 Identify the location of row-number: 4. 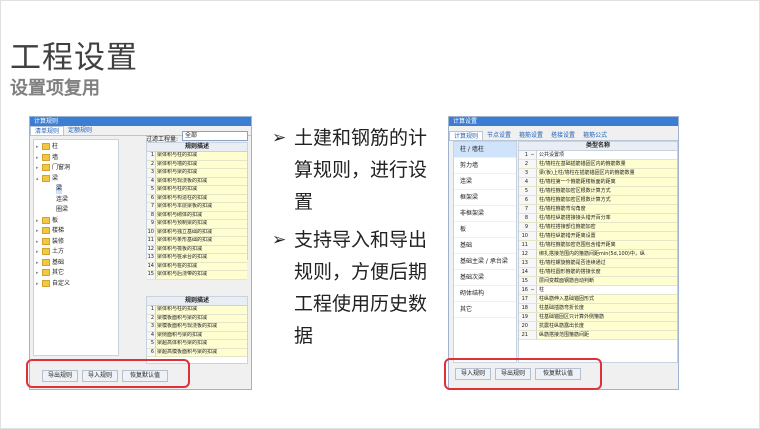
(524, 182).